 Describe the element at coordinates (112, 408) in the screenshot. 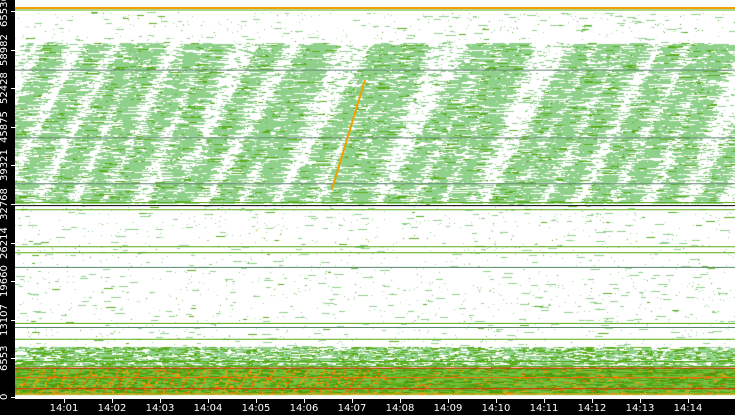

I see `x-tick-label: 14:02` at that location.